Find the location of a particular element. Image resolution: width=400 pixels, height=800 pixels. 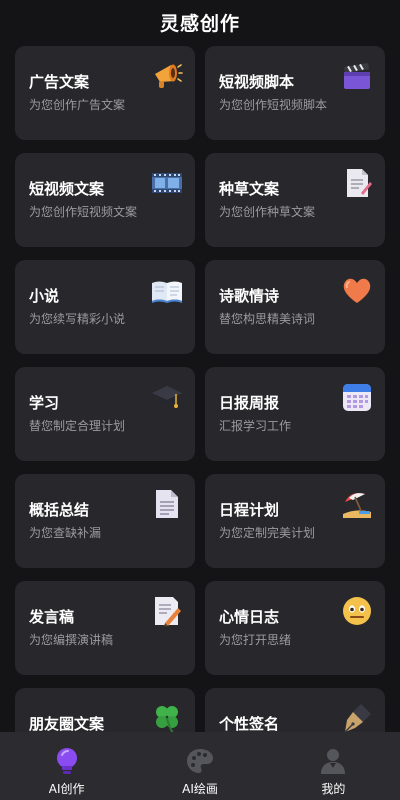

bulb-icon is located at coordinates (67, 761).